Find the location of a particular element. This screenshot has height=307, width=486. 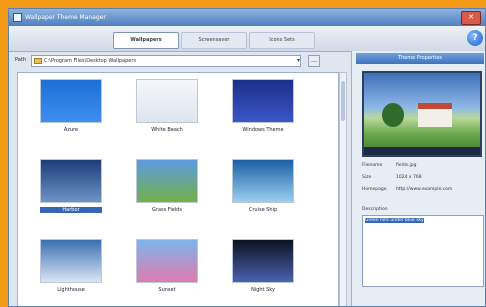

description-label: Description is located at coordinates (375, 209).